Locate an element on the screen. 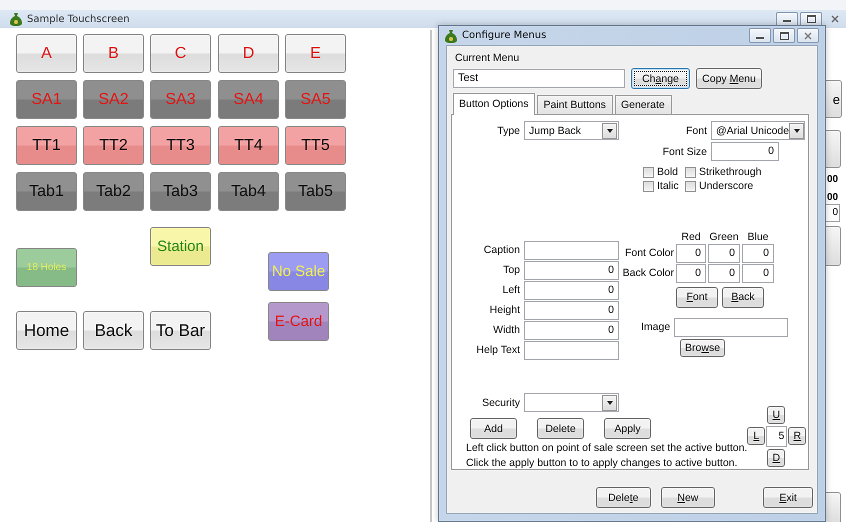  instruction-text: Left click button on point of sale screen set the active button. is located at coordinates (607, 448).